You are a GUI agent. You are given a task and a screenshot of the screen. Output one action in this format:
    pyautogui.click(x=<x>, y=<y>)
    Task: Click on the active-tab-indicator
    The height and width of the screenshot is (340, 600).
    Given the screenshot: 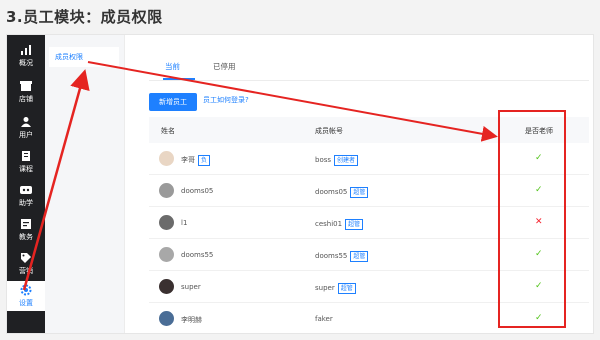 What is the action you would take?
    pyautogui.click(x=179, y=79)
    